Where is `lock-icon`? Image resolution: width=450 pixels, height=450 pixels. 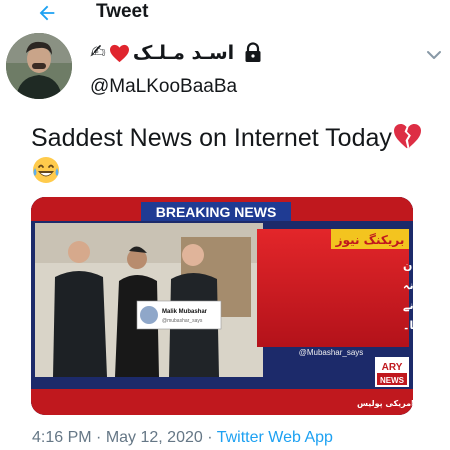 lock-icon is located at coordinates (253, 52).